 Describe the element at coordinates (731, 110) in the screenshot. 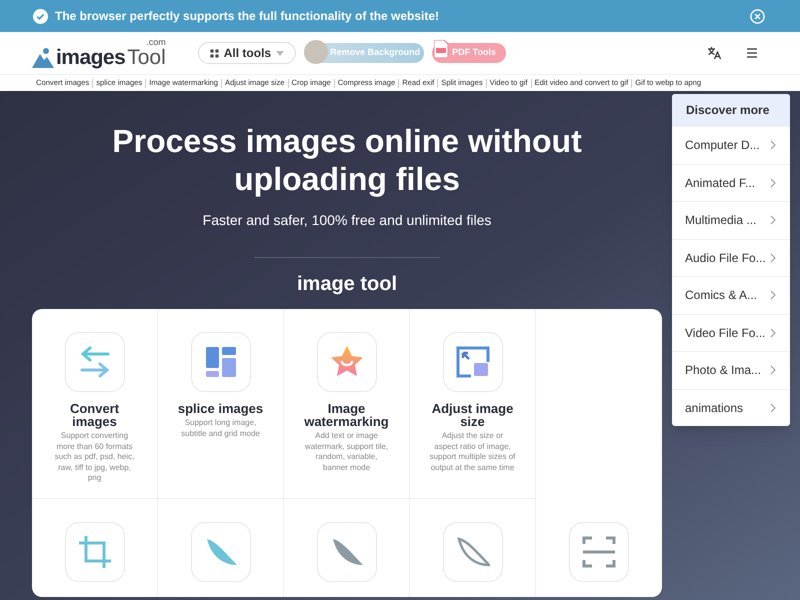

I see `menu-title: Discover more` at that location.